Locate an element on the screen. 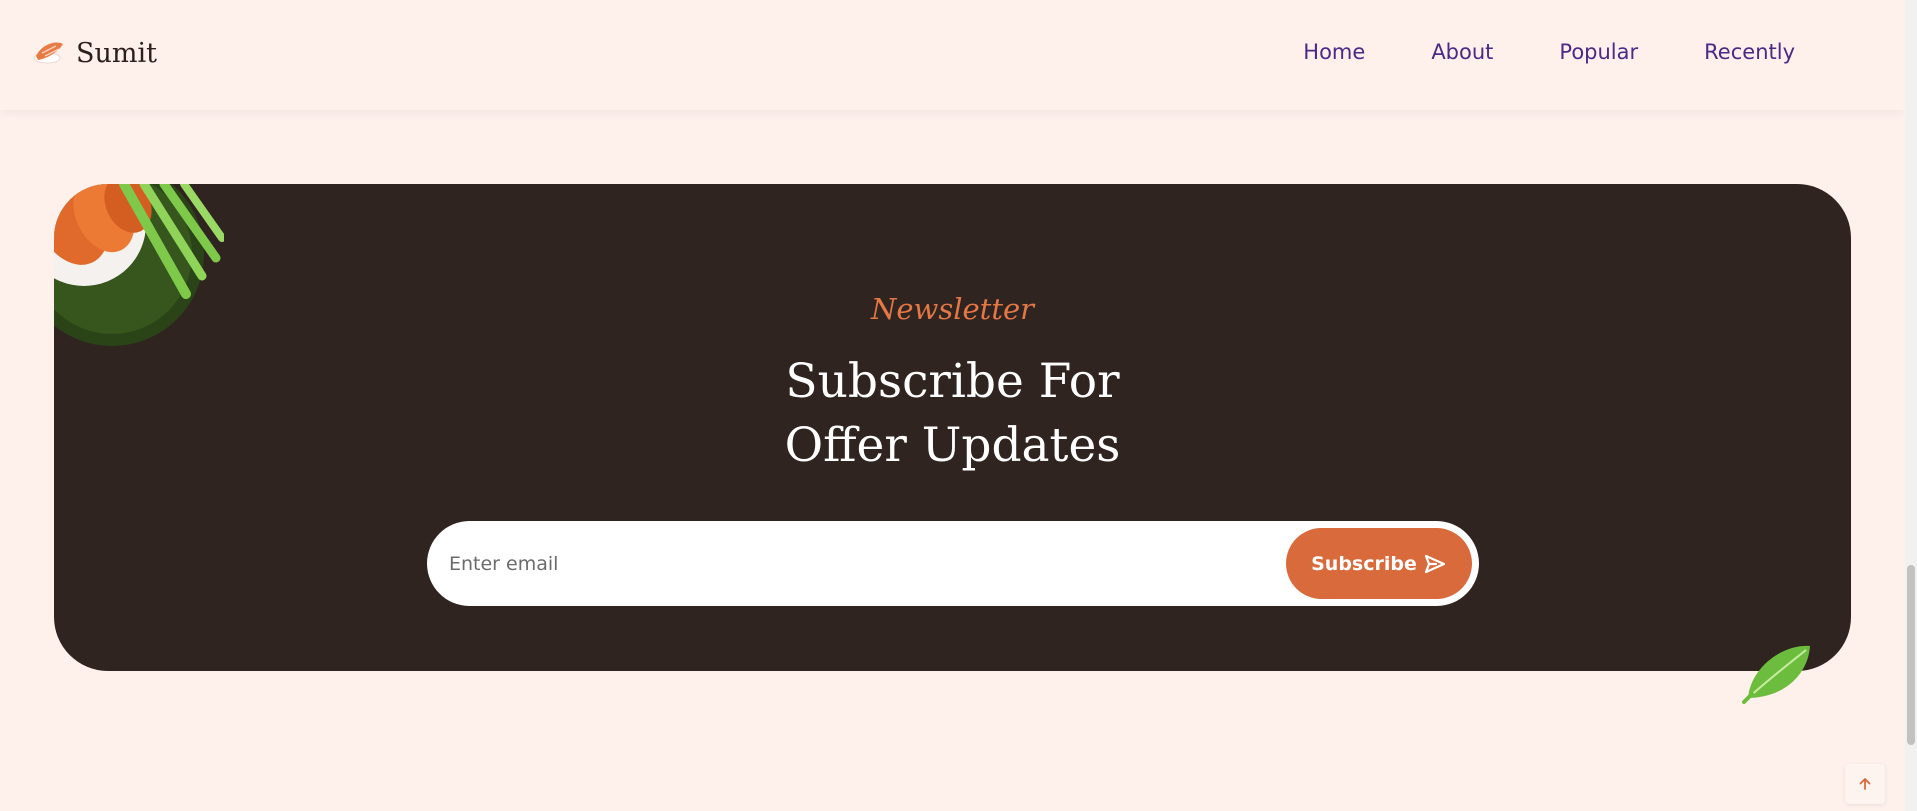 The image size is (1917, 811). sushi-logo-icon is located at coordinates (48, 53).